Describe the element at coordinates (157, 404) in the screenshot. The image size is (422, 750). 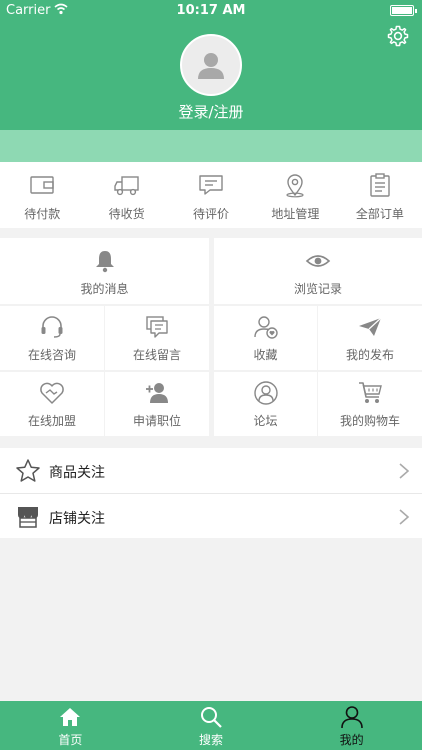
I see `apply-job-cell: 申请职位` at that location.